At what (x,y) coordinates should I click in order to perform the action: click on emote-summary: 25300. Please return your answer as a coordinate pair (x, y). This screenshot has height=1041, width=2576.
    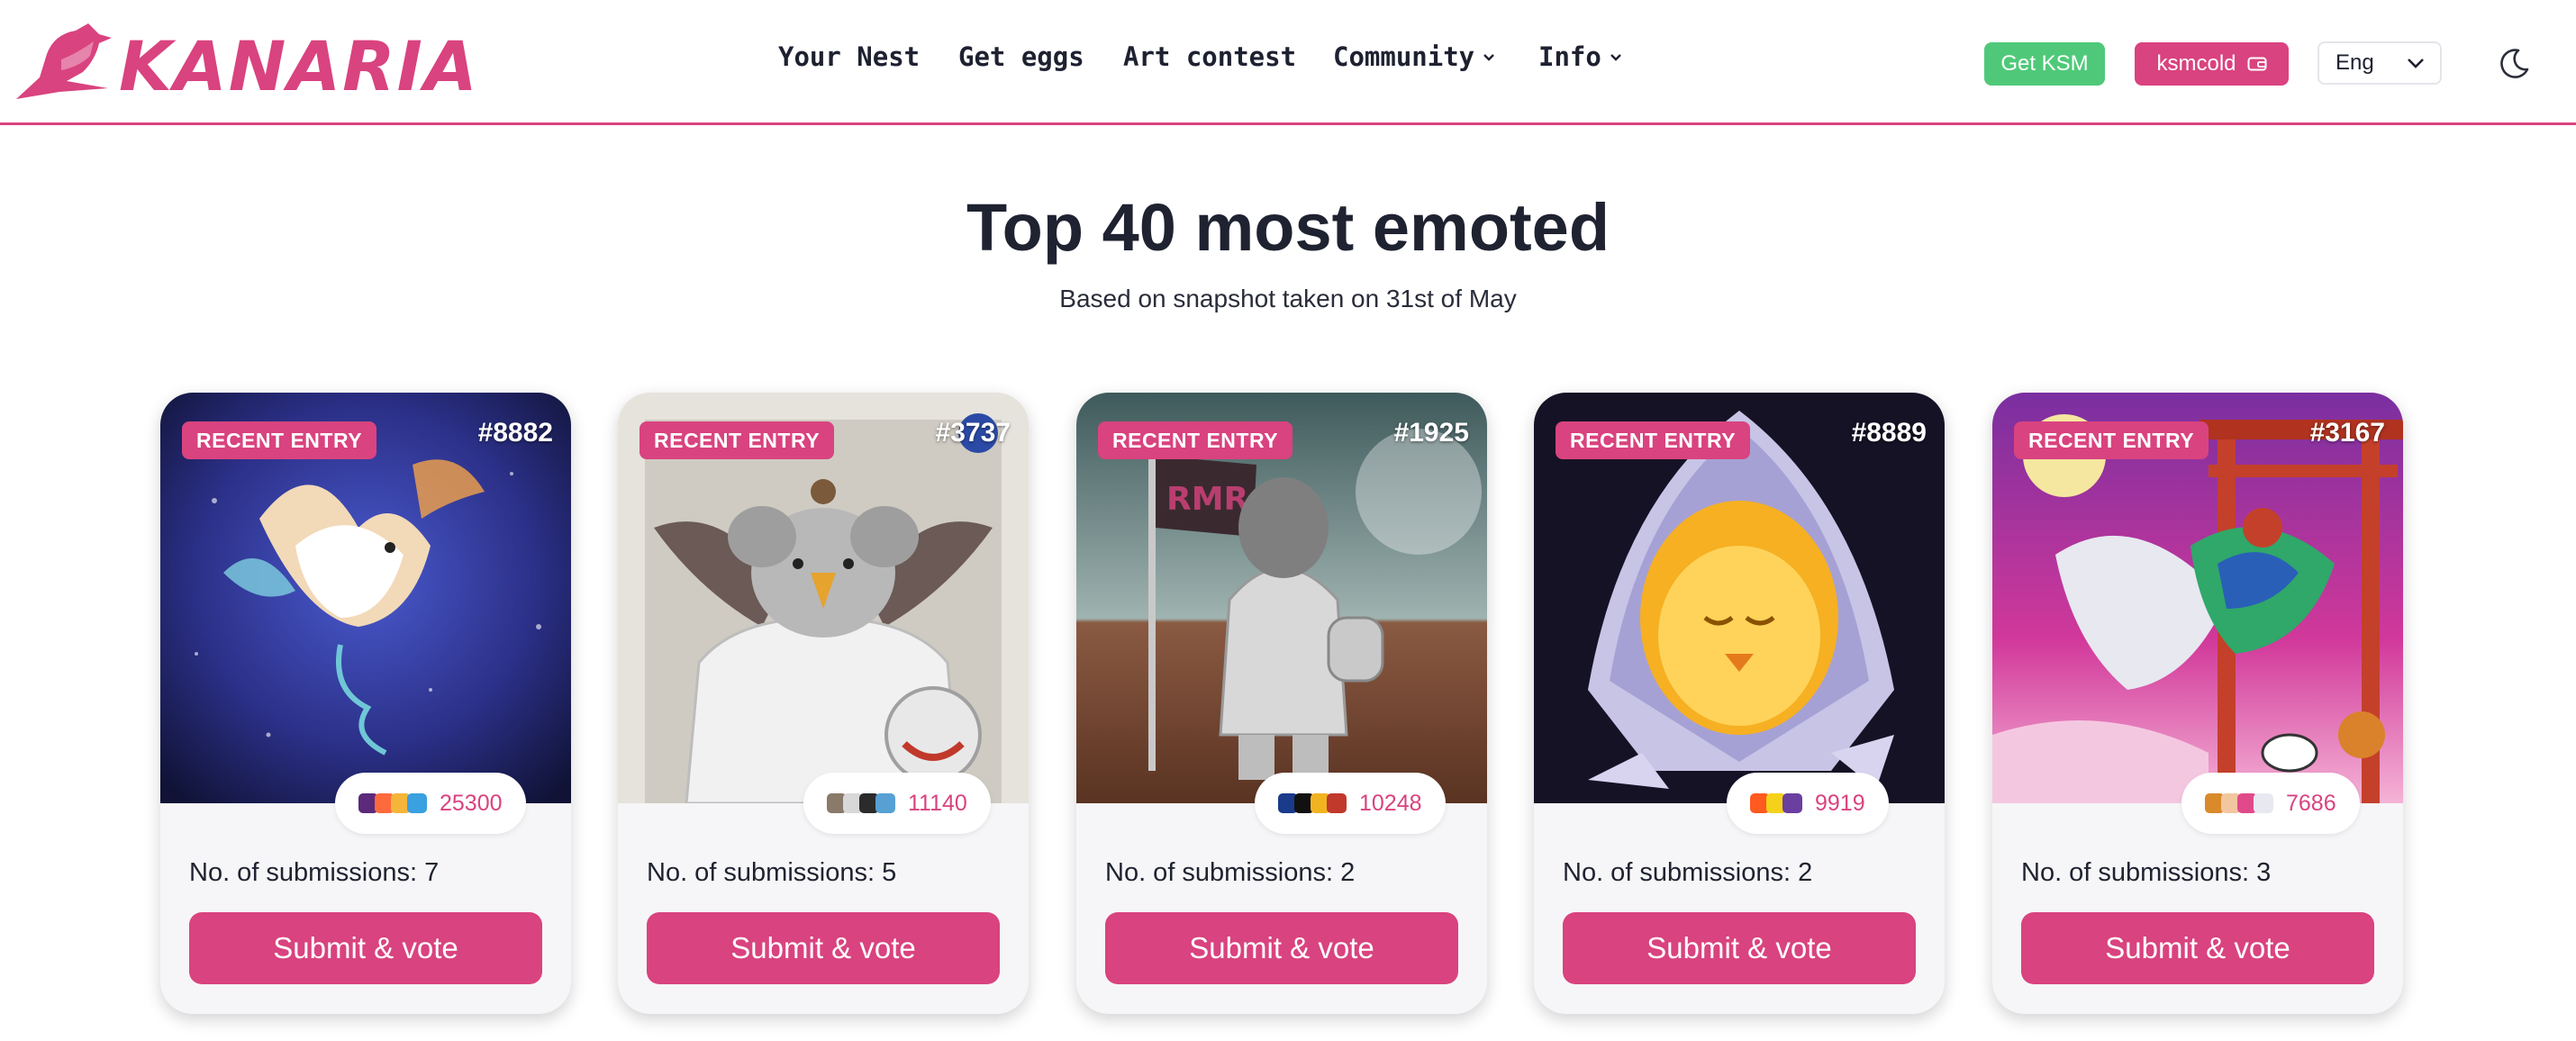
    Looking at the image, I should click on (430, 803).